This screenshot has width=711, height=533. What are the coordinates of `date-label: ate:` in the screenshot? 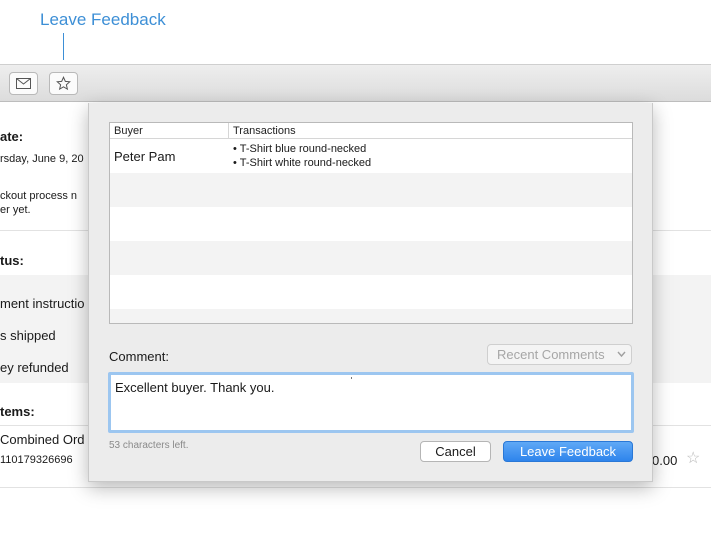 It's located at (12, 136).